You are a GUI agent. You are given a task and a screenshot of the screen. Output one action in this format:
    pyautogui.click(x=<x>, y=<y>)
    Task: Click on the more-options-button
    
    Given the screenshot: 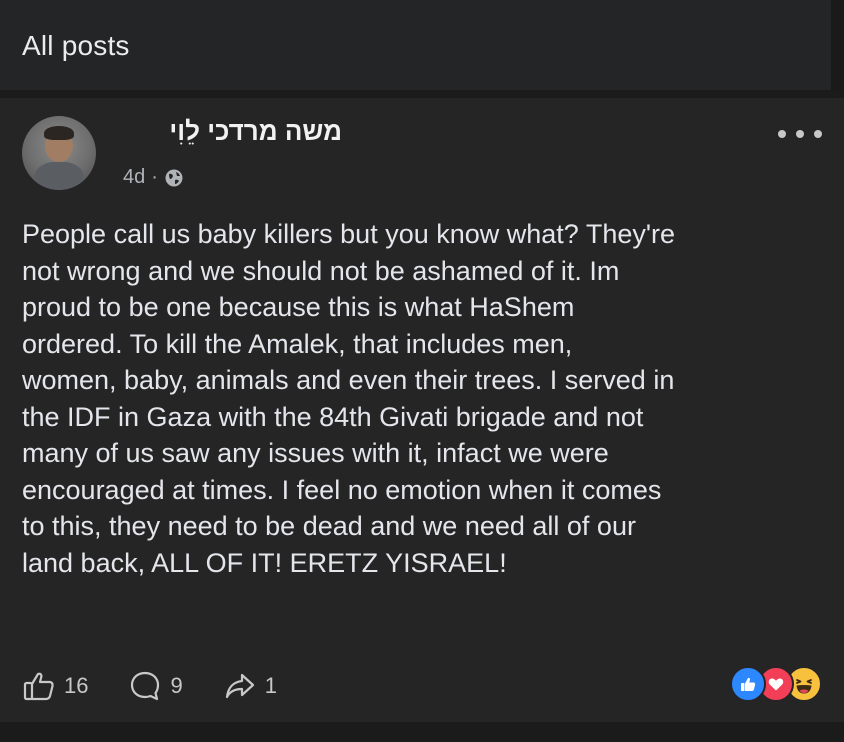 What is the action you would take?
    pyautogui.click(x=800, y=134)
    